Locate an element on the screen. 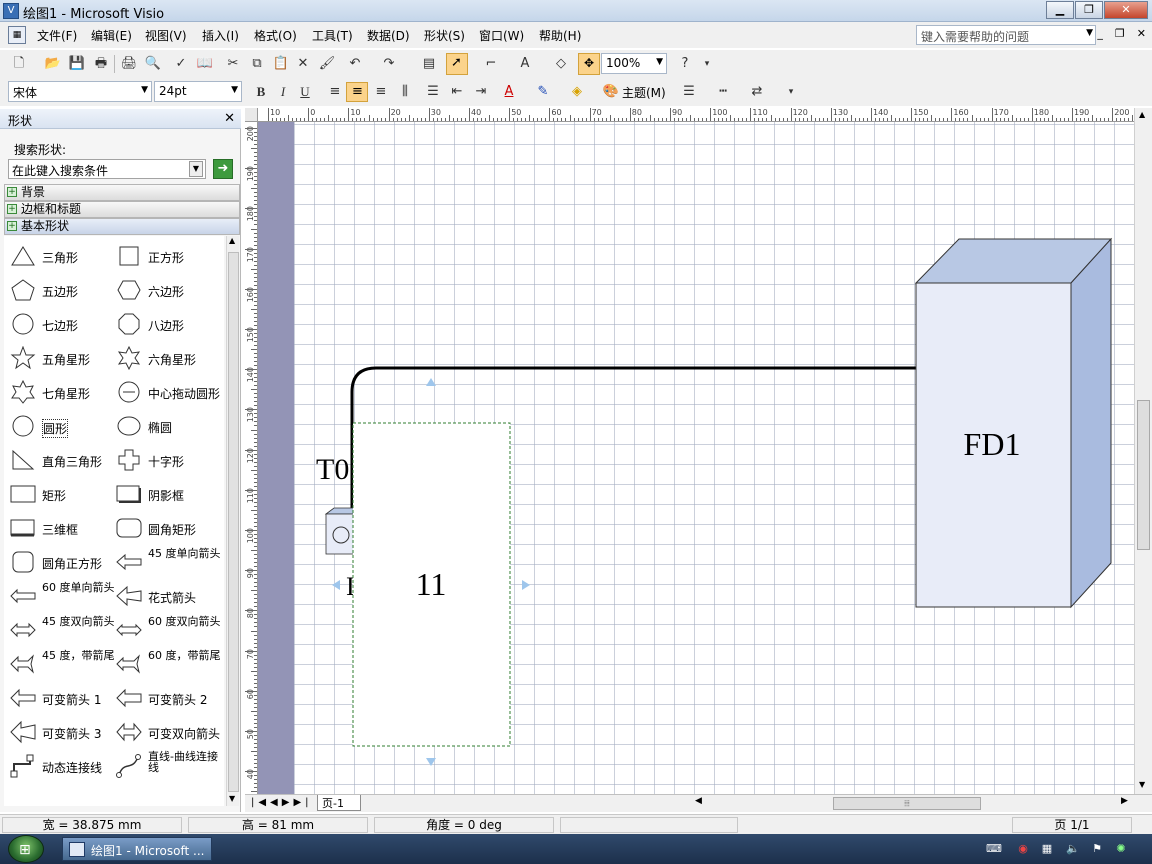 This screenshot has height=864, width=1152. delete-icon: ✕ is located at coordinates (303, 64).